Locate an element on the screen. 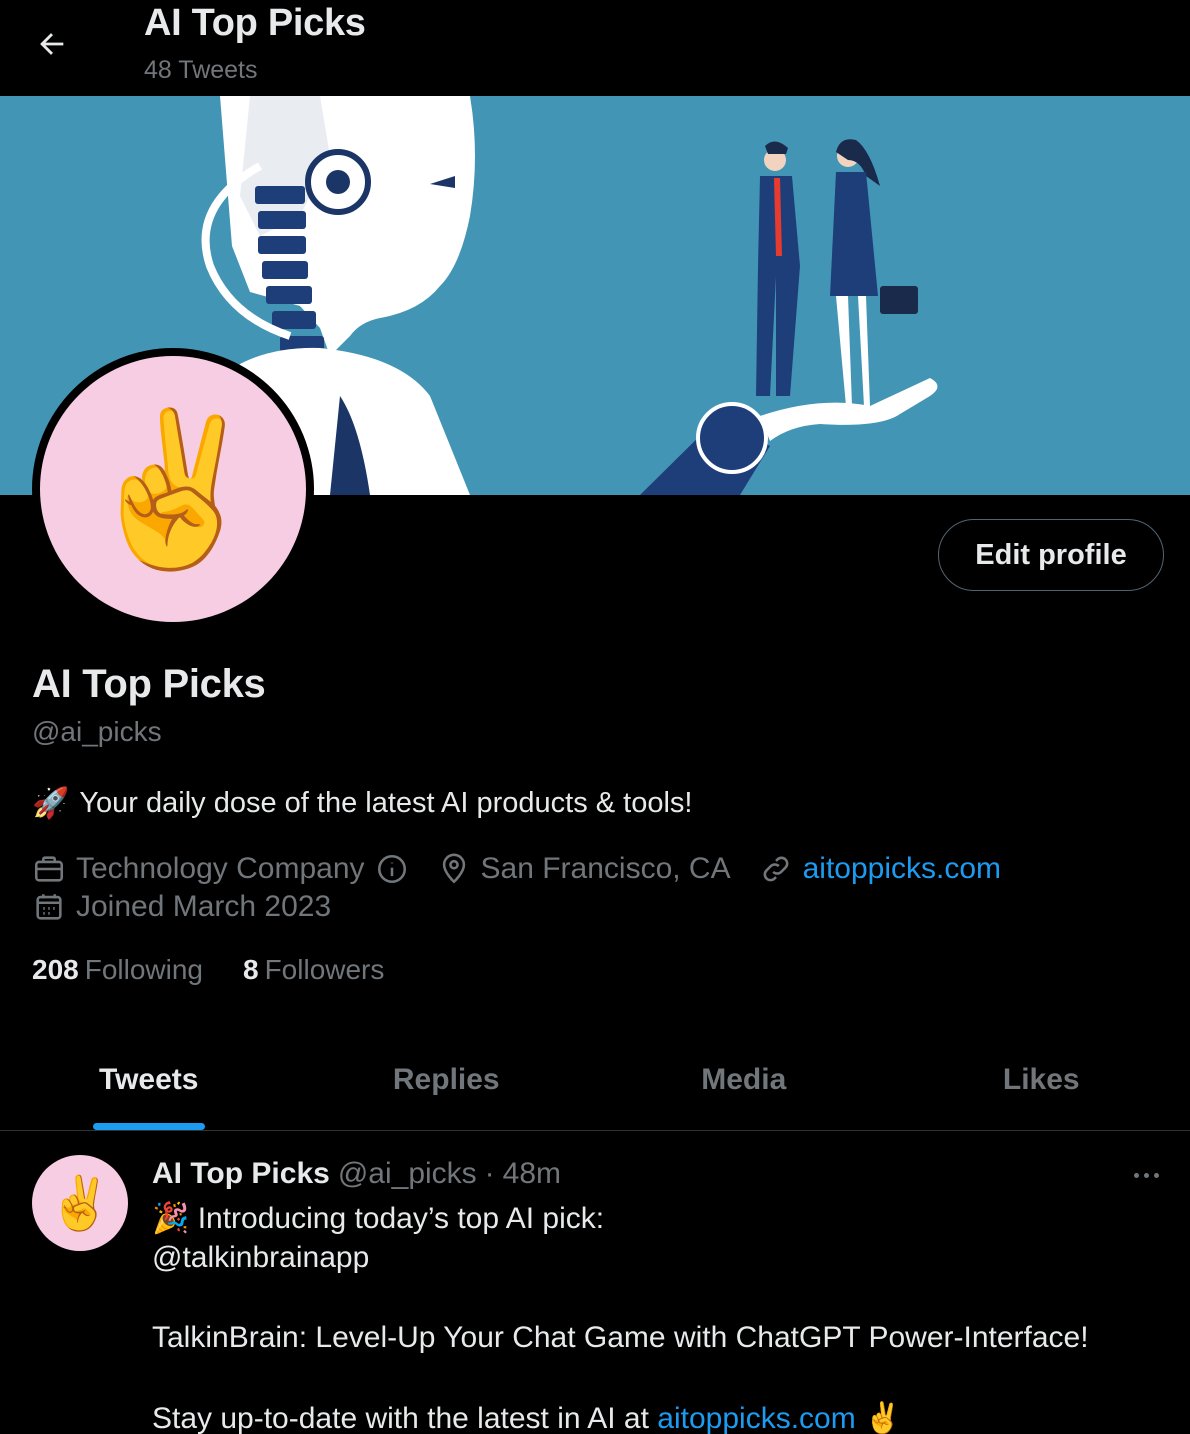  tweet-cta-text: Stay up-to-date with the latest in AI at is located at coordinates (400, 1418).